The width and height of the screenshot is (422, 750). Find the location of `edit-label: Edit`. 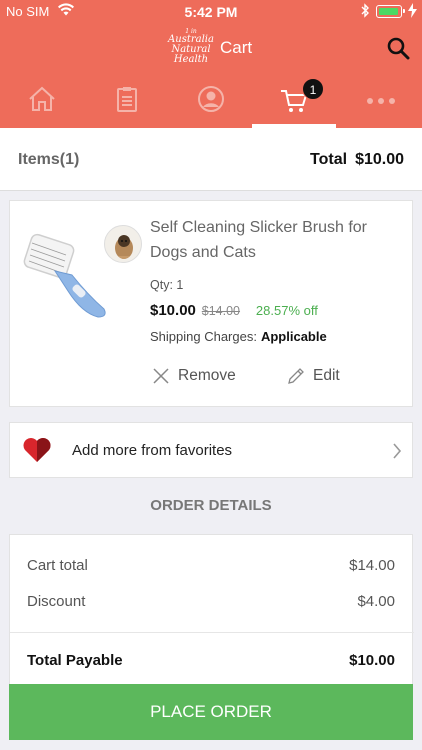

edit-label: Edit is located at coordinates (326, 375).